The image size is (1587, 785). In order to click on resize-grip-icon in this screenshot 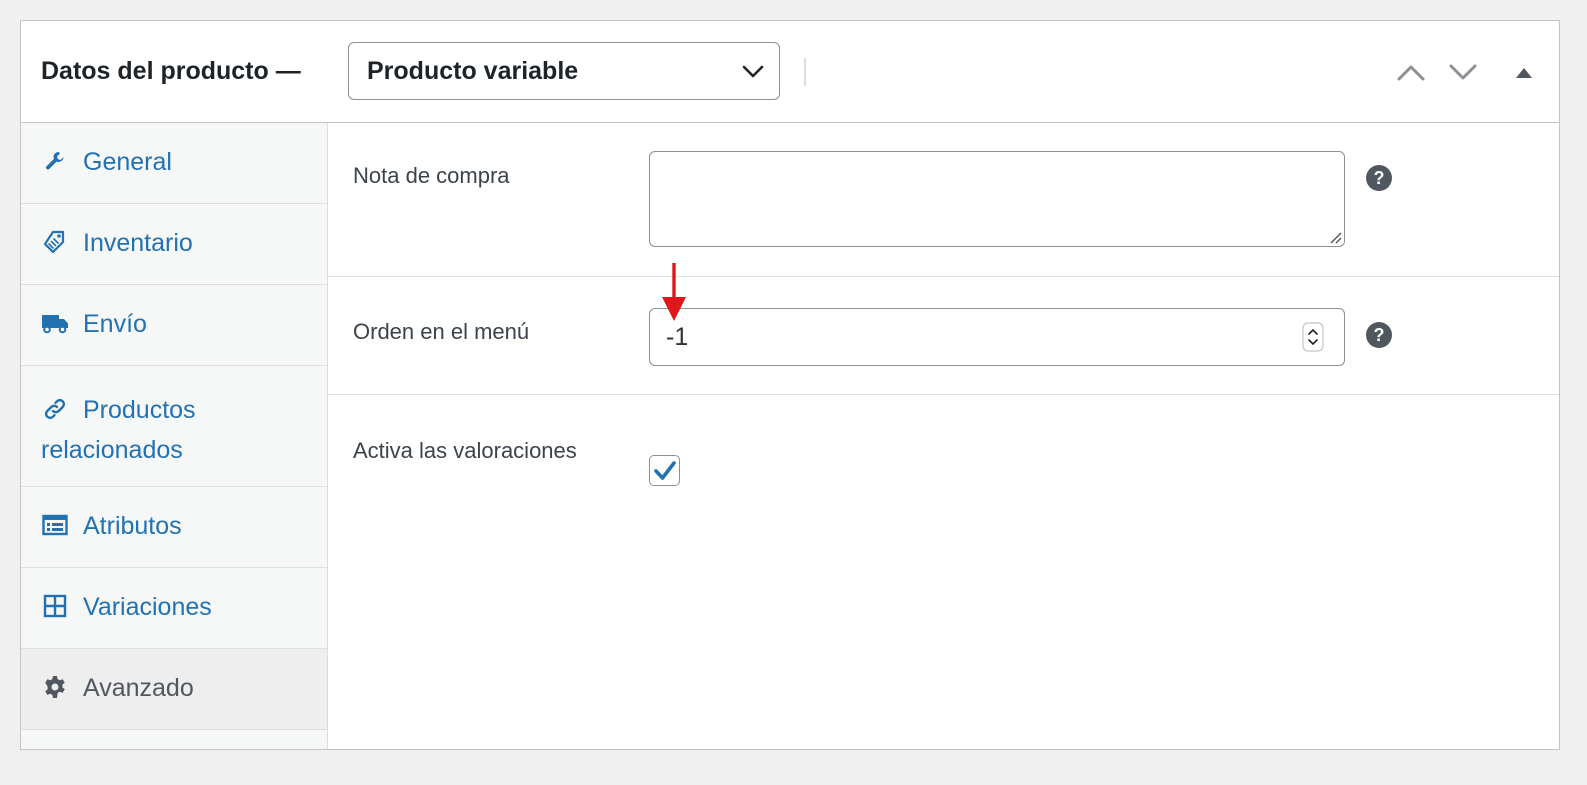, I will do `click(1335, 237)`.